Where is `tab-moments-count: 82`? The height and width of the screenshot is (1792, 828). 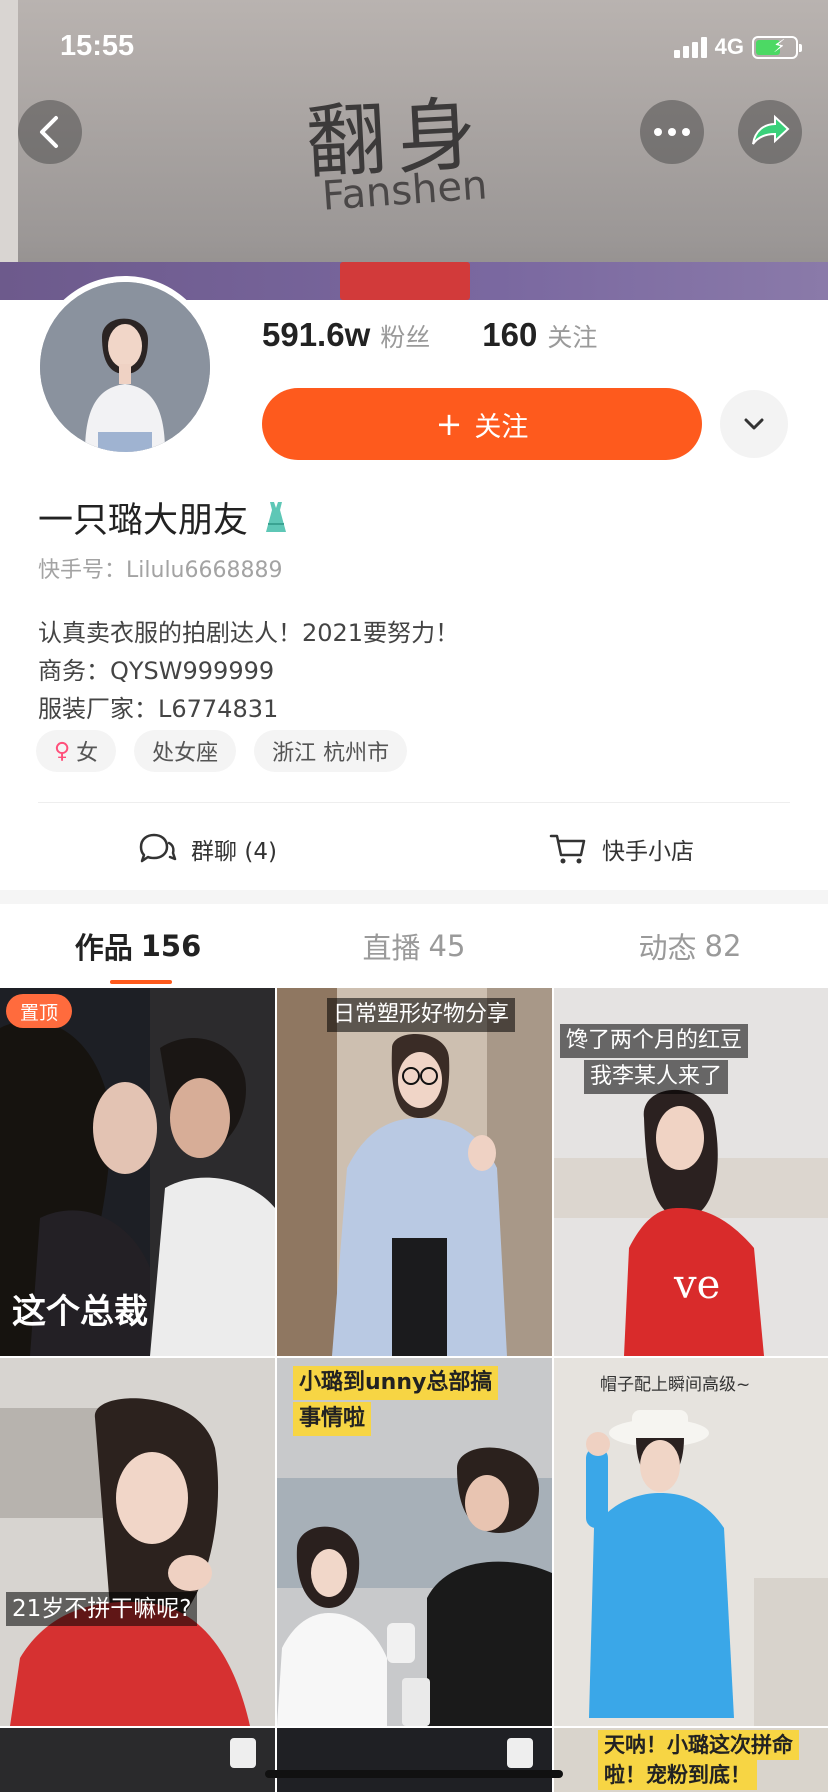 tab-moments-count: 82 is located at coordinates (723, 946).